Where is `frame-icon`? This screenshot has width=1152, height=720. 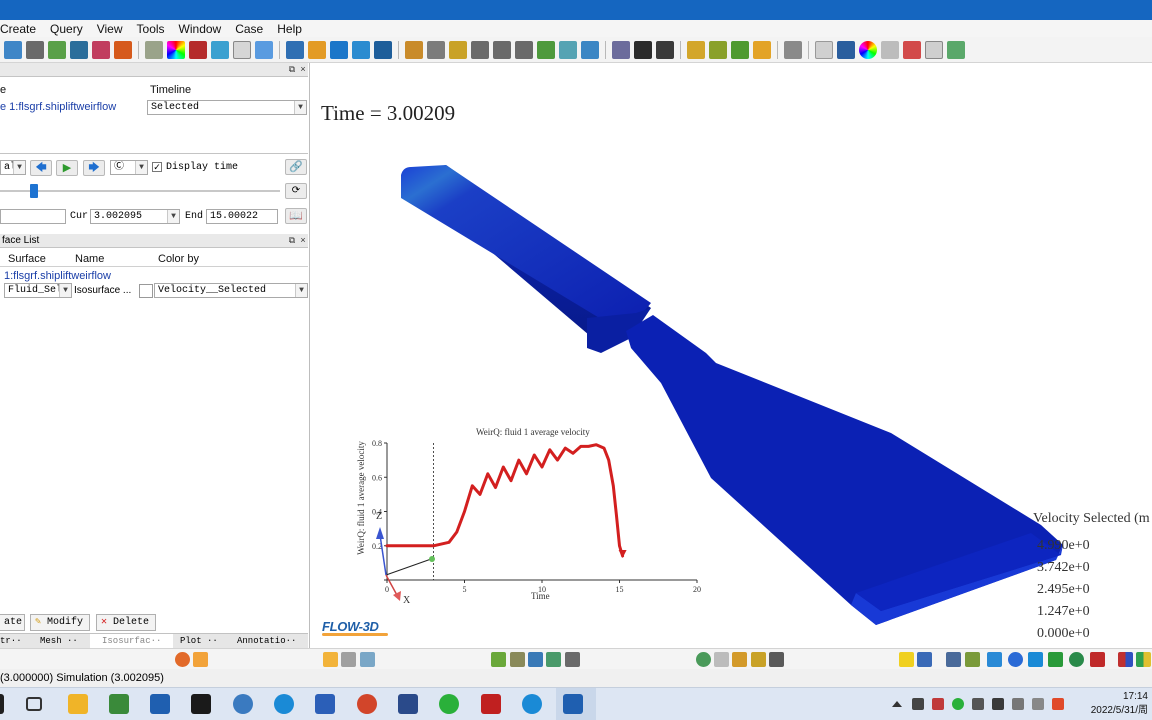
frame-icon is located at coordinates (934, 49).